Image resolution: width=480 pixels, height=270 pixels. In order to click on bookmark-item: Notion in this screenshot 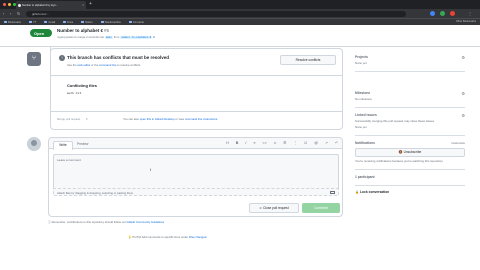, I will do `click(87, 22)`.